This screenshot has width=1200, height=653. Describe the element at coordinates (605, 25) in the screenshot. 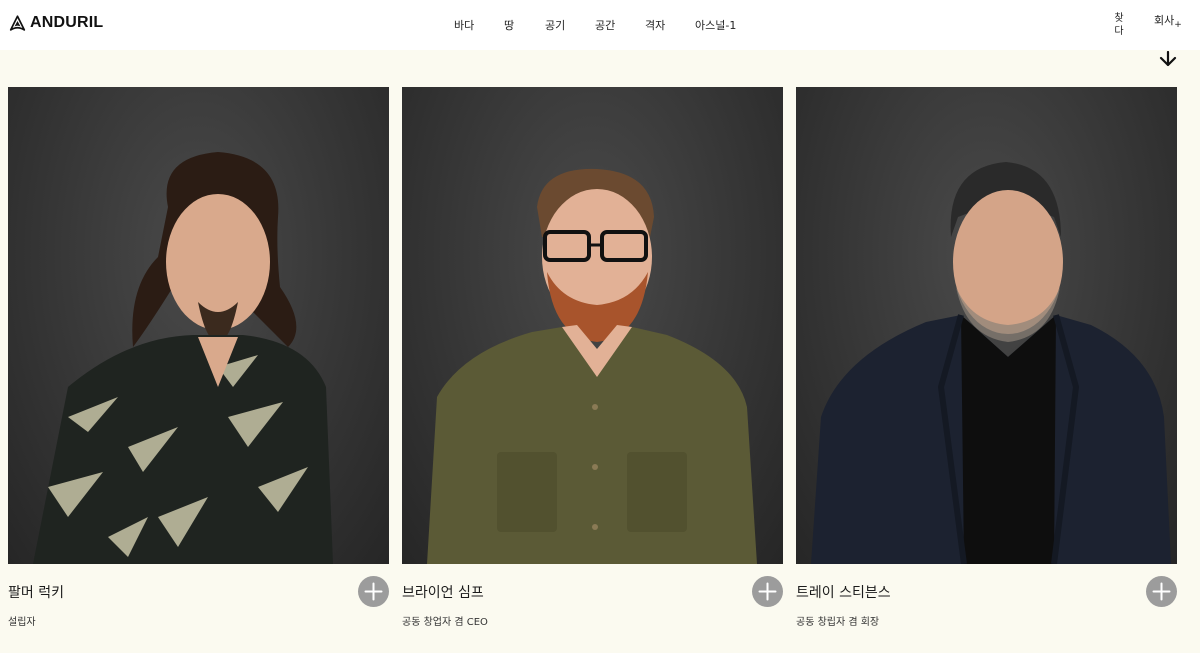

I see `nav-item-space: 공간` at that location.